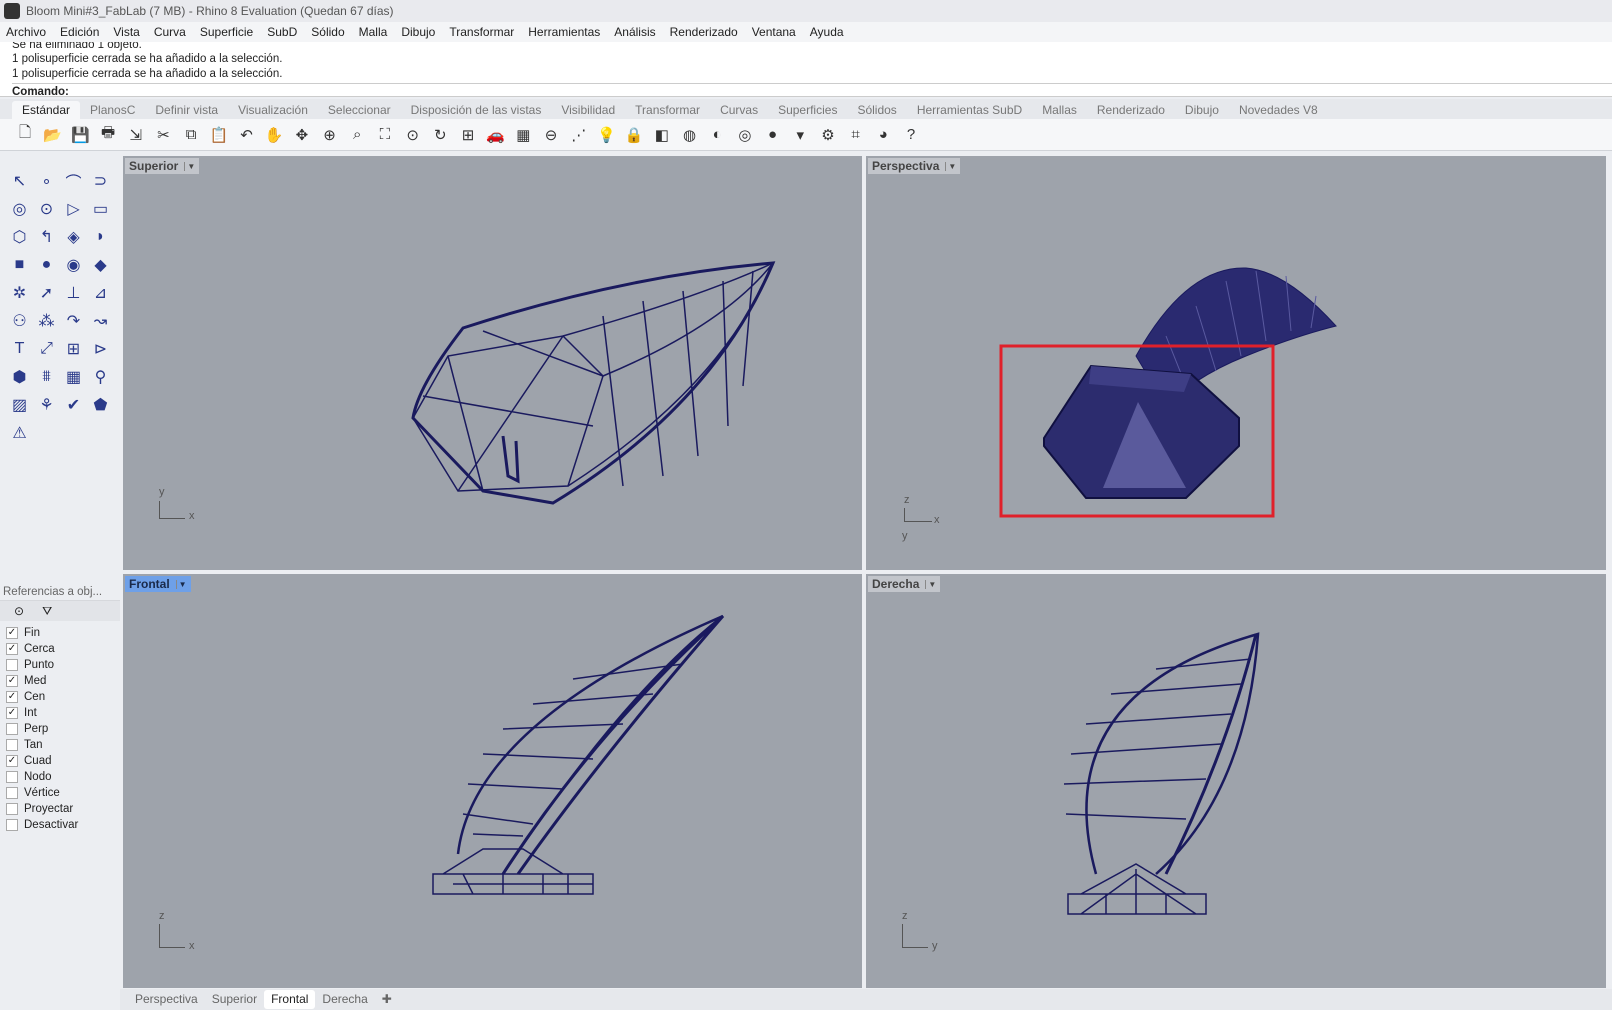 The height and width of the screenshot is (1010, 1612). What do you see at coordinates (19, 349) in the screenshot?
I see `tool-button-24: T` at bounding box center [19, 349].